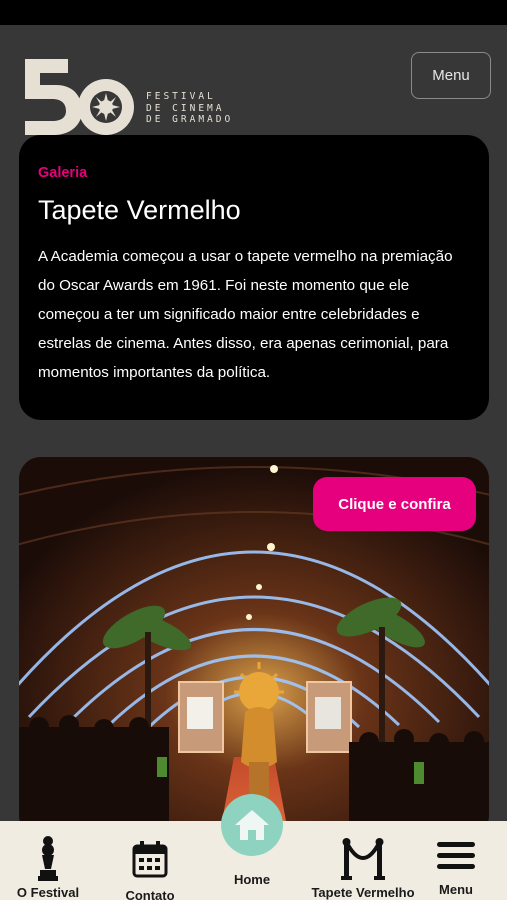 The width and height of the screenshot is (507, 900). I want to click on nav-item-menu: Menu, so click(456, 868).